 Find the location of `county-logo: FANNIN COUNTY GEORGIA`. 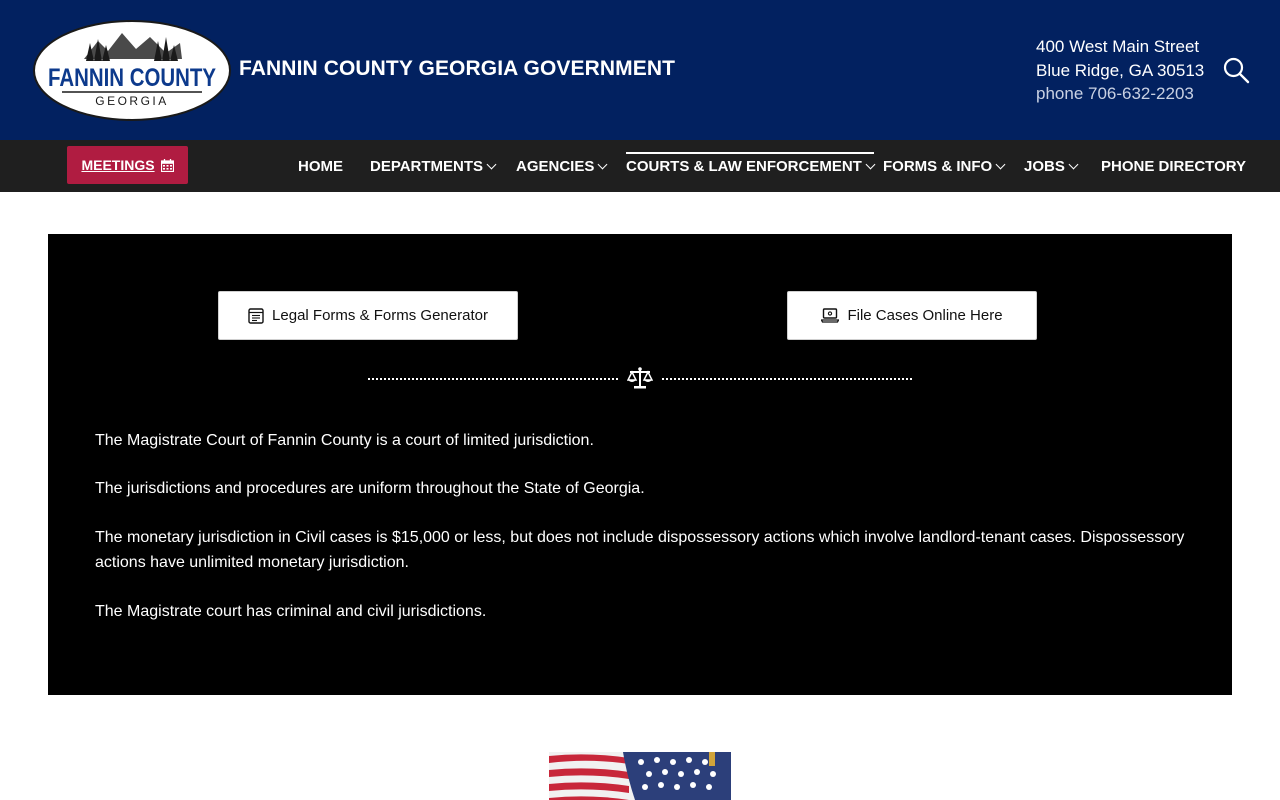

county-logo: FANNIN COUNTY GEORGIA is located at coordinates (132, 70).